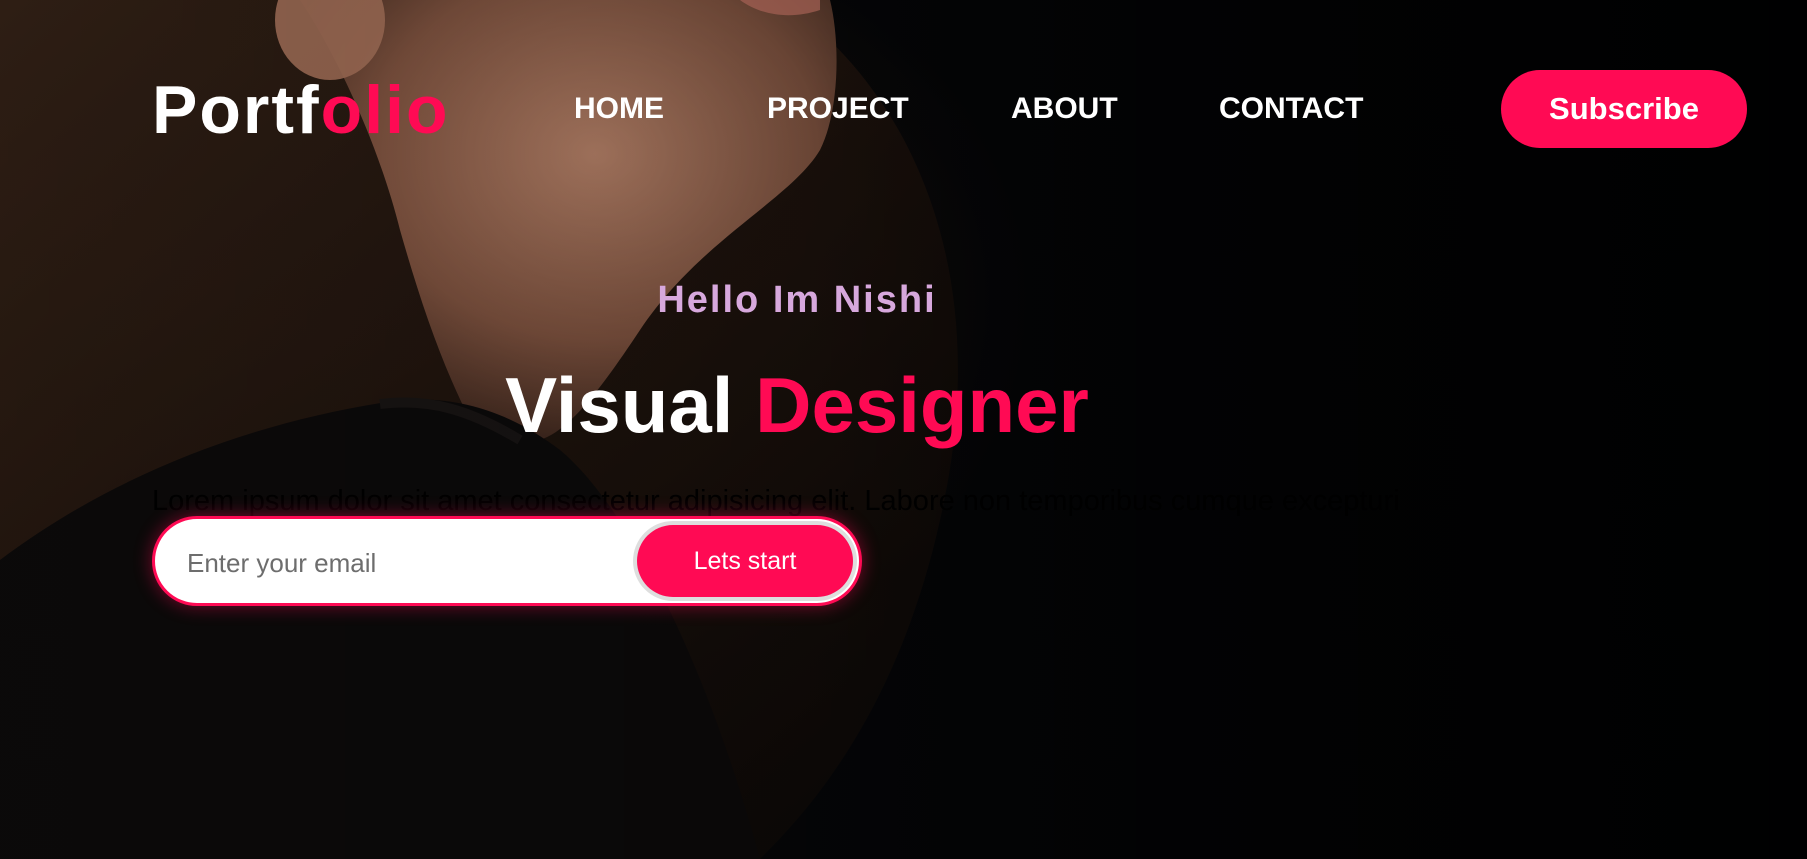  I want to click on hero-title-accent: Designer, so click(922, 405).